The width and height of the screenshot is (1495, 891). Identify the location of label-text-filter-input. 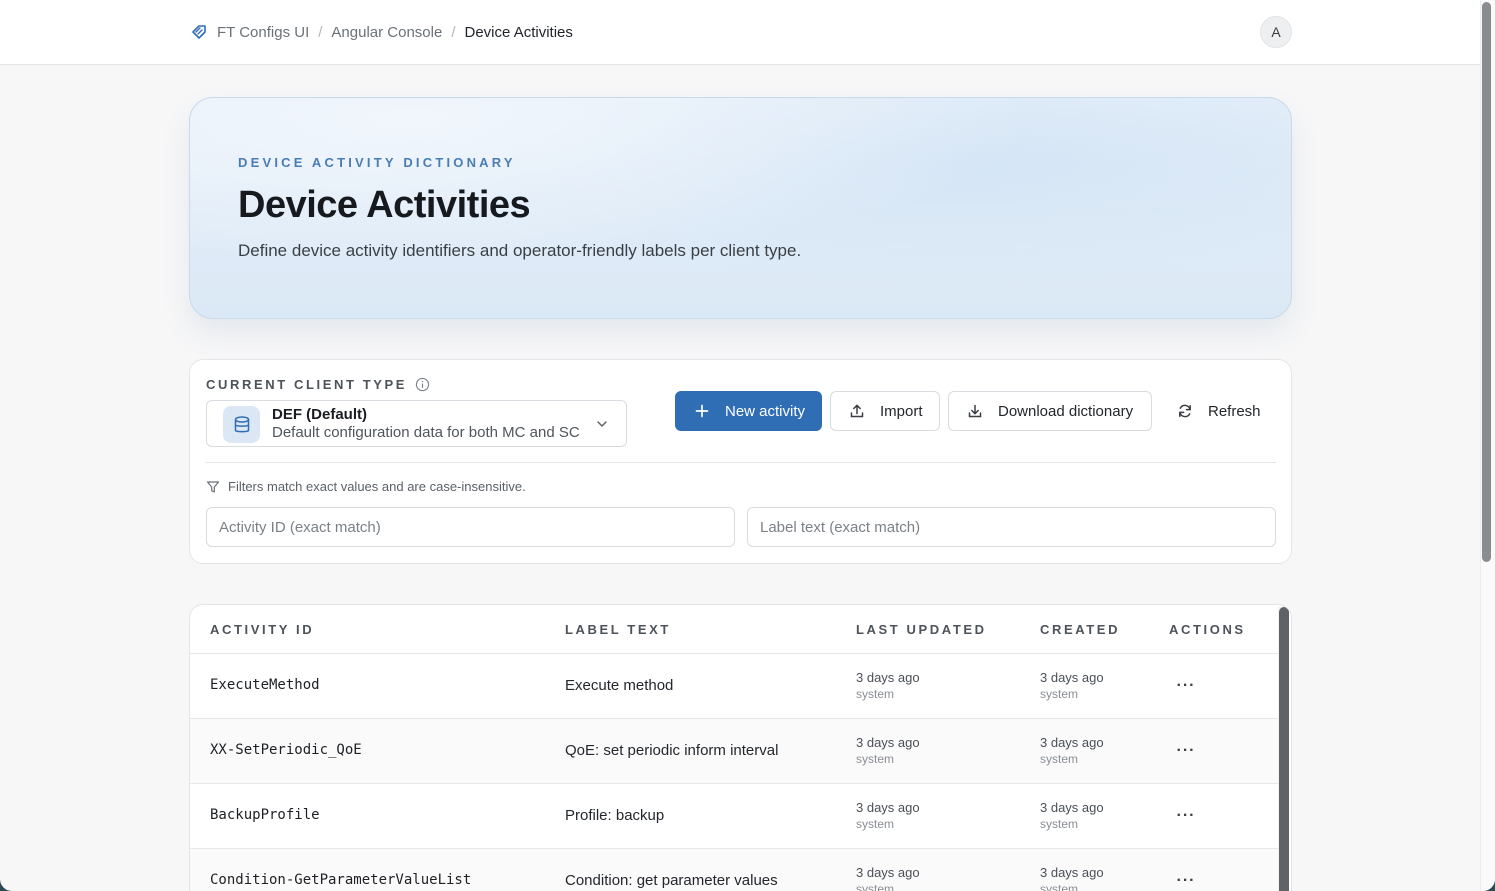
(1011, 527).